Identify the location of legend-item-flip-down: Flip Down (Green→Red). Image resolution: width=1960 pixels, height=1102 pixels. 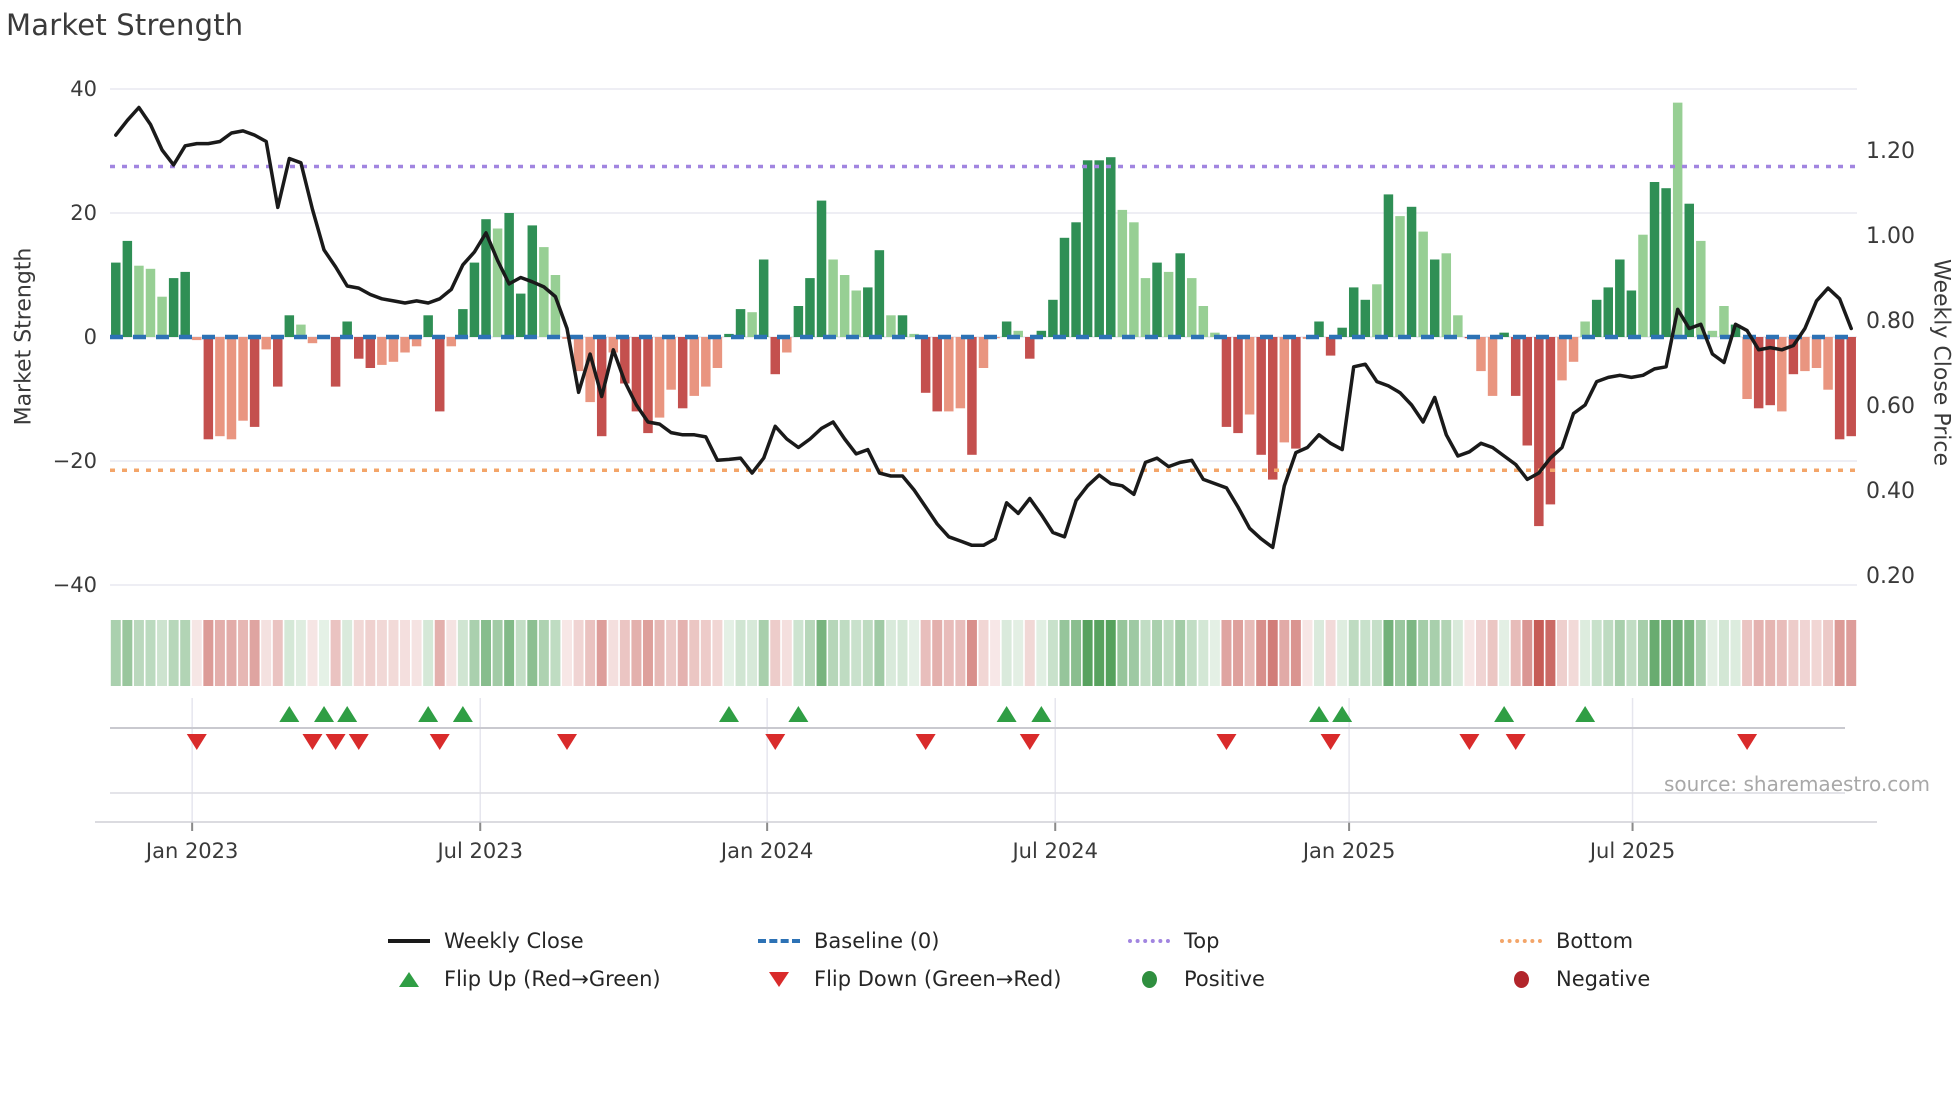
(909, 979).